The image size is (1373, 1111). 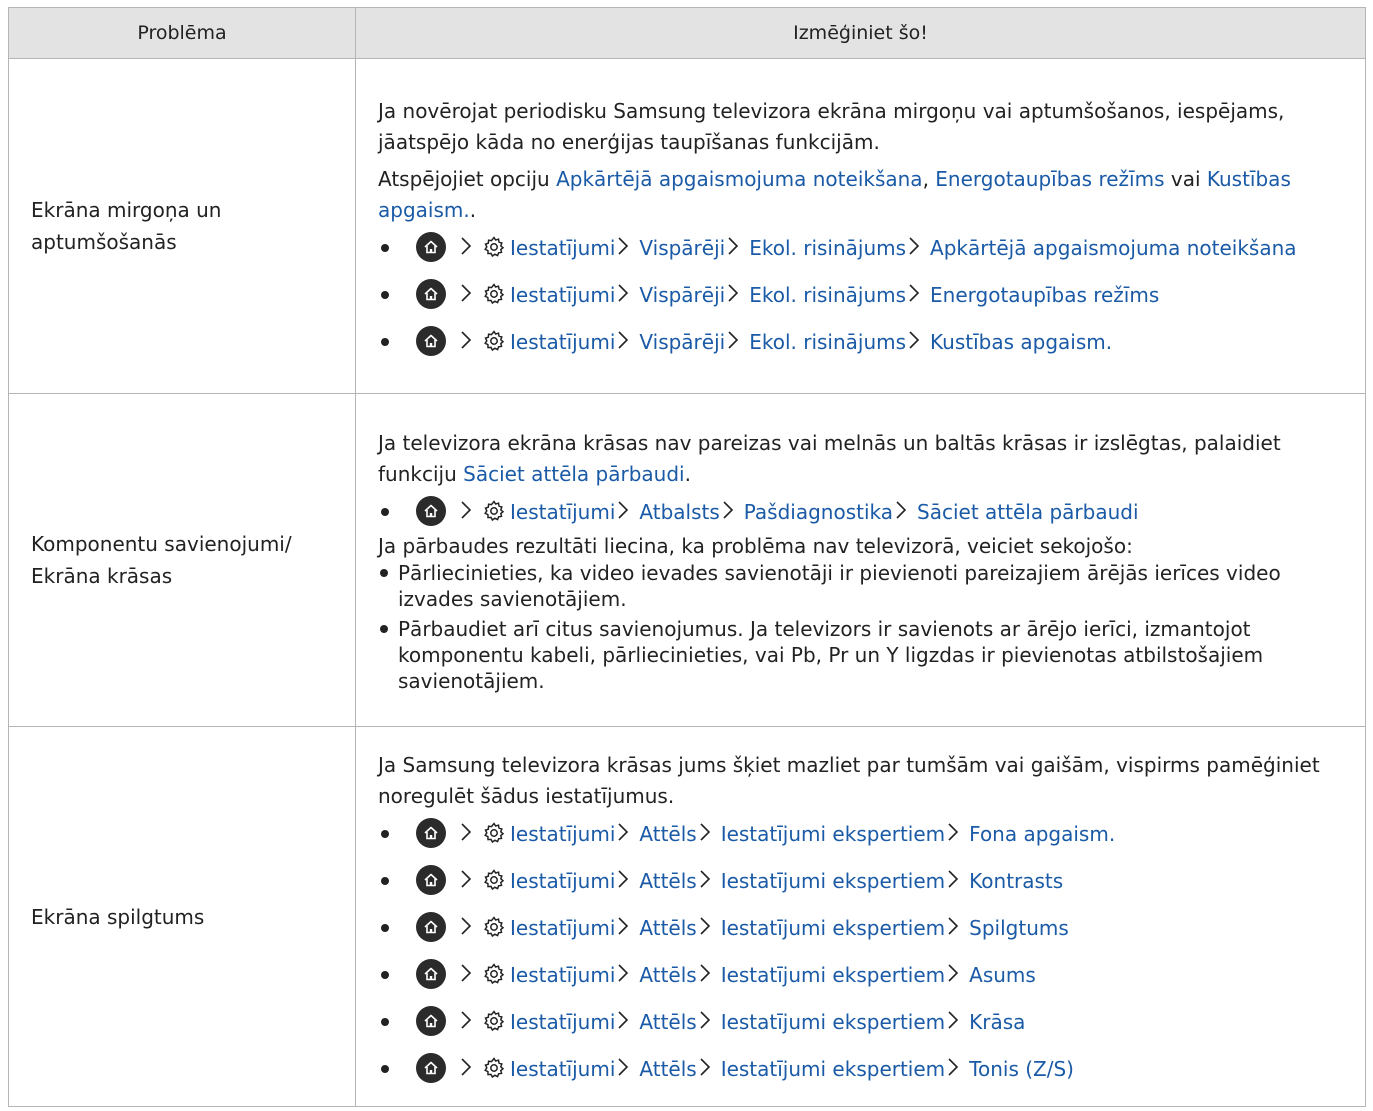 I want to click on problem-cell: Ekrāna mirgoņa un aptumšošanās, so click(x=182, y=226).